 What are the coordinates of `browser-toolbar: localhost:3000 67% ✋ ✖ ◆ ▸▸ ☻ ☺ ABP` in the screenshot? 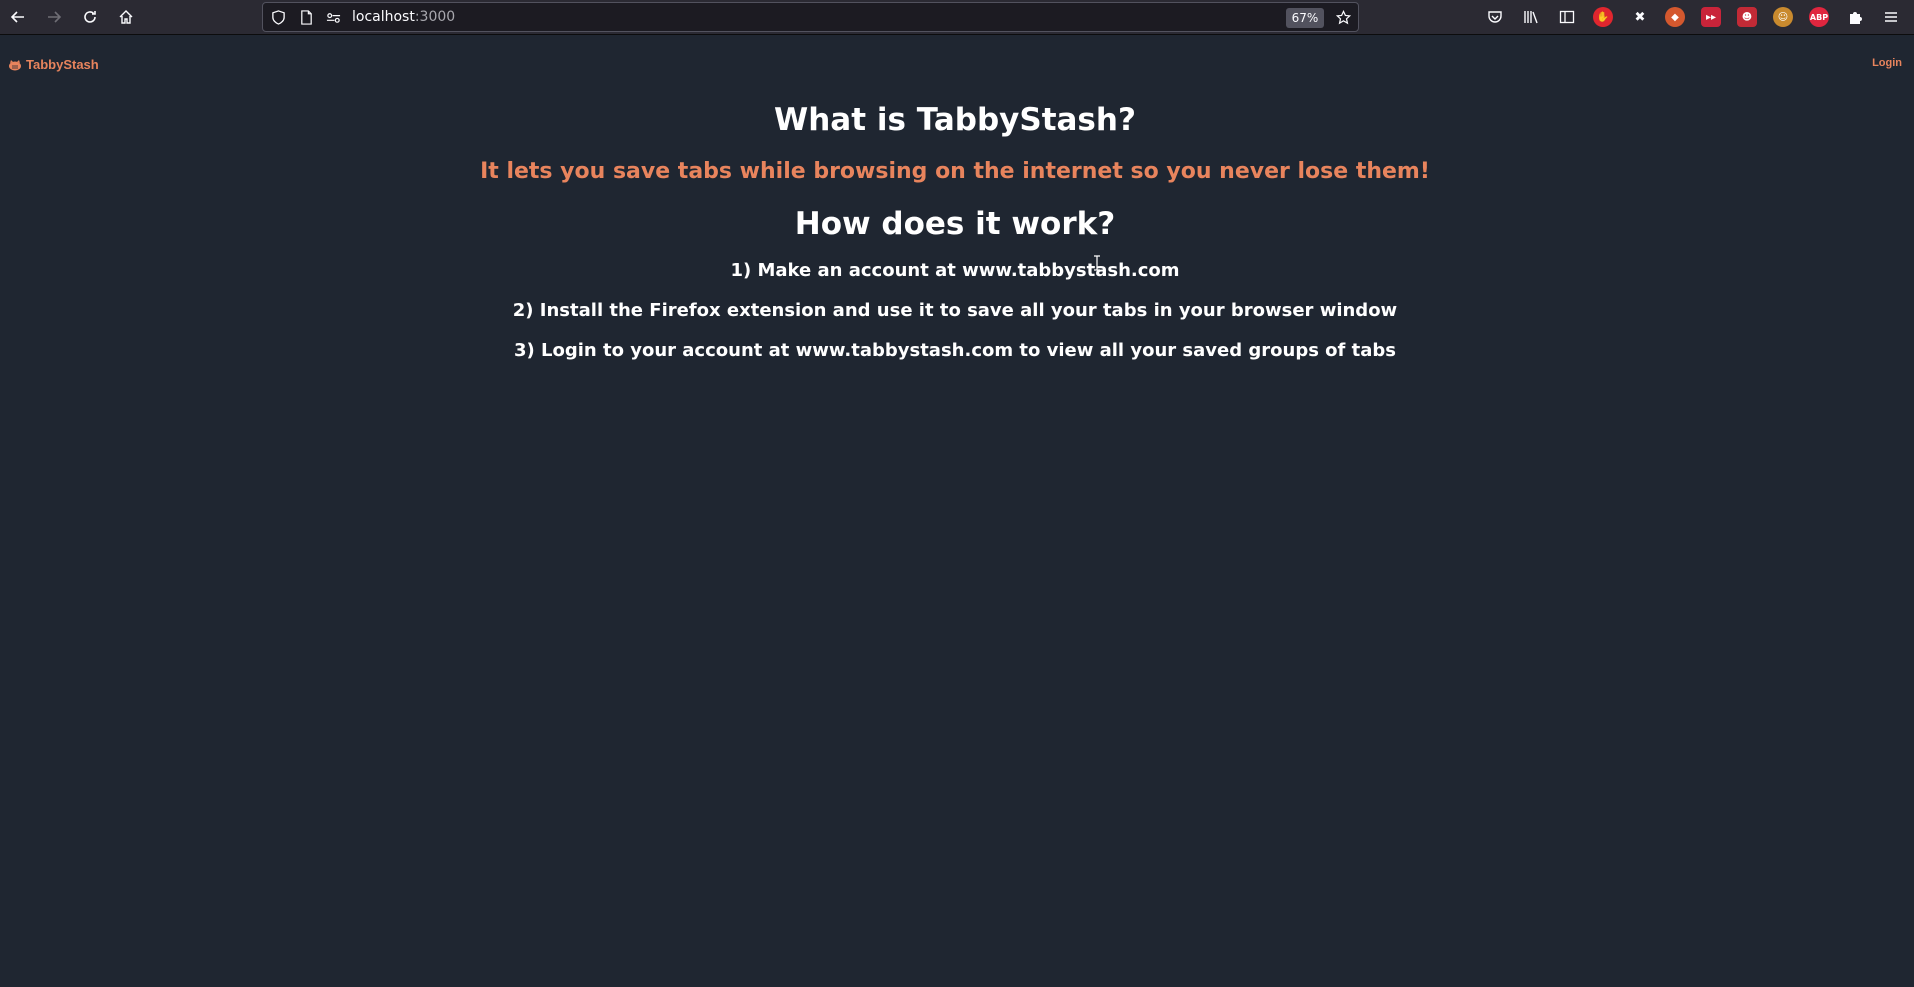 It's located at (957, 17).